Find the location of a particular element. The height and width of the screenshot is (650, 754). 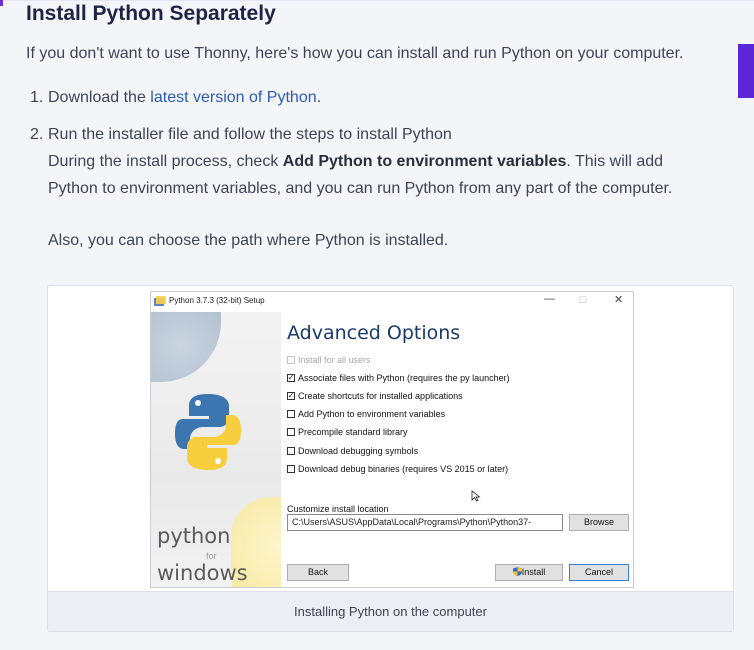

brand-windows-text: windows is located at coordinates (202, 573).